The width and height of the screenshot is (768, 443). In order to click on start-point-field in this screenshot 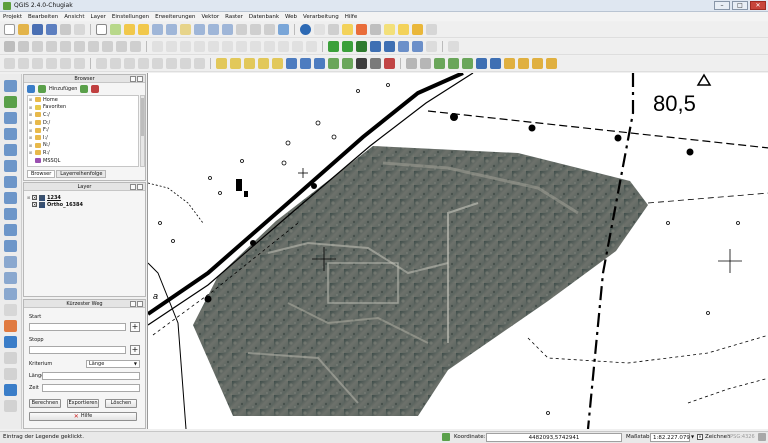, I will do `click(77, 327)`.